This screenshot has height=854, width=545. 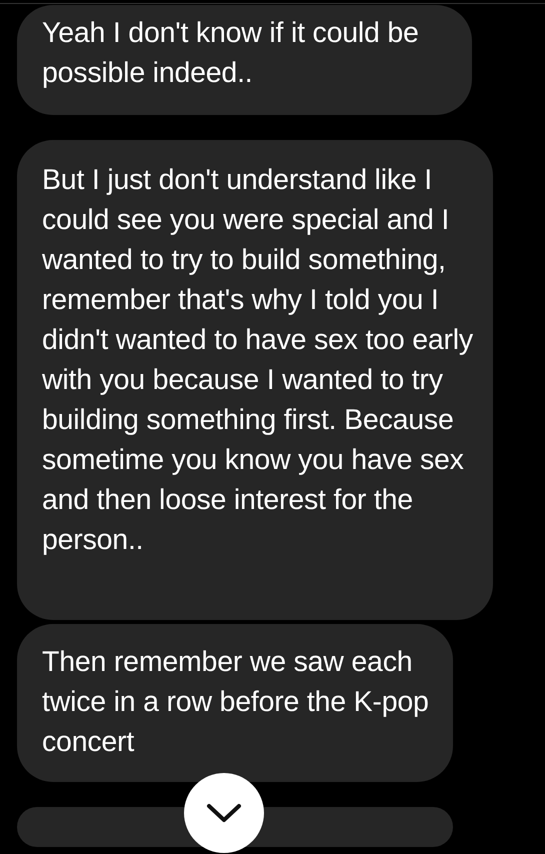 I want to click on message-bubble: Yeah I don't know if it could be possible indeed.., so click(x=244, y=60).